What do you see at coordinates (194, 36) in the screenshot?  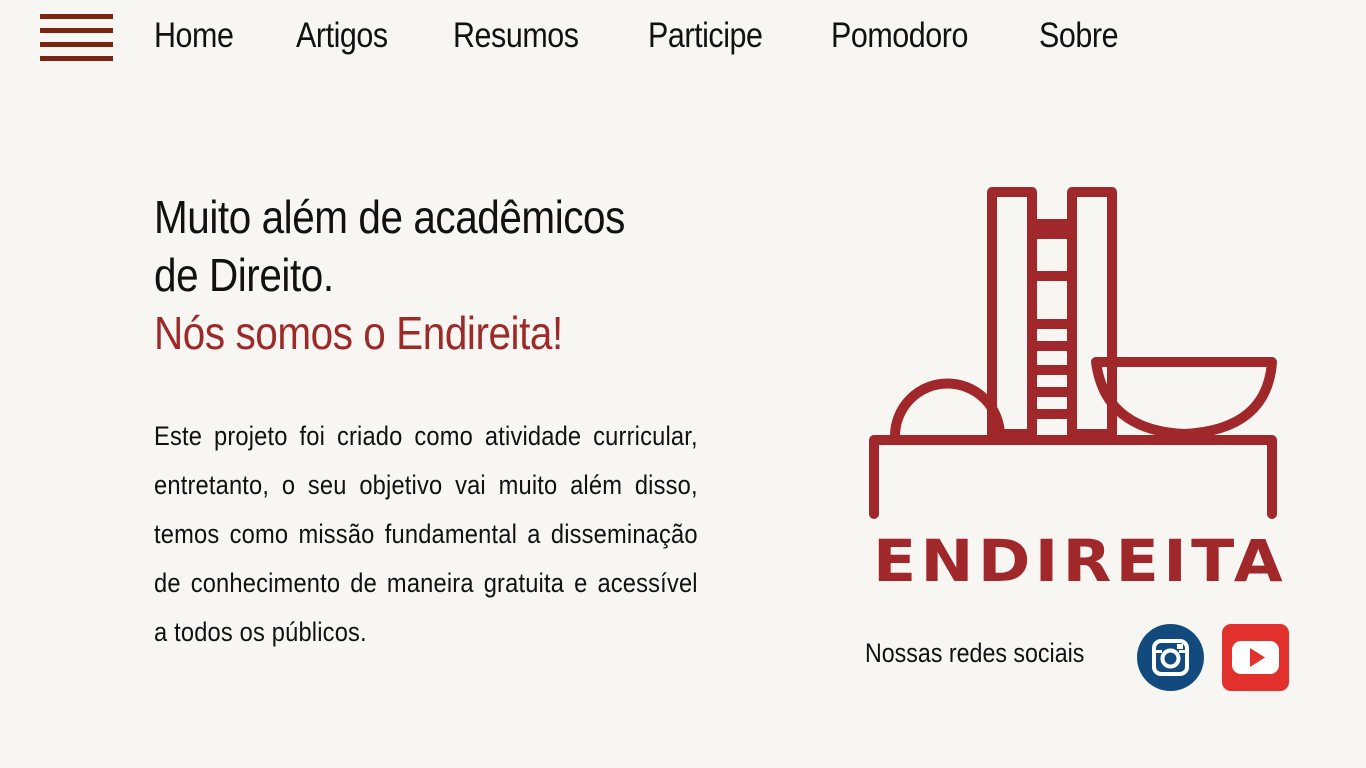 I see `nav-home: Home` at bounding box center [194, 36].